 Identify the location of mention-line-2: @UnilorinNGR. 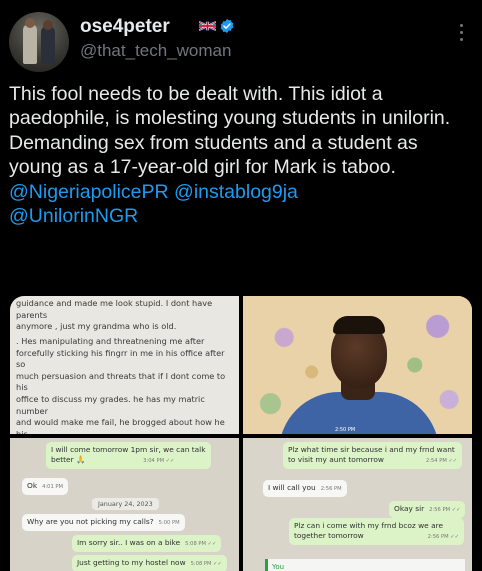
(73, 216).